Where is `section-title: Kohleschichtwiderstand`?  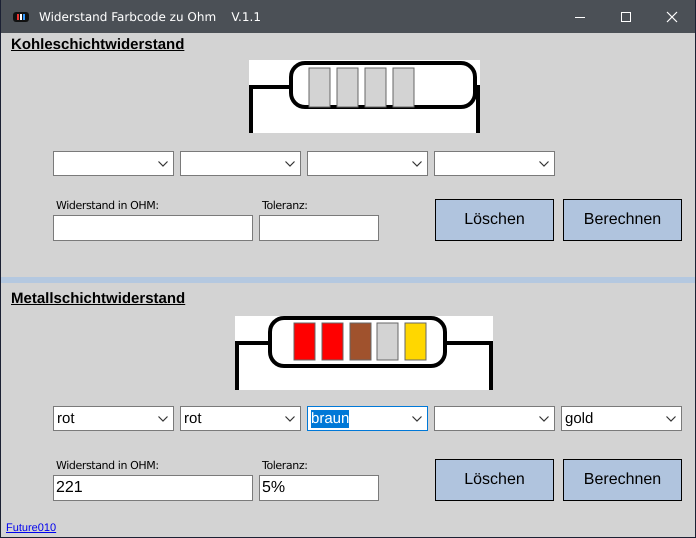
section-title: Kohleschichtwiderstand is located at coordinates (97, 45).